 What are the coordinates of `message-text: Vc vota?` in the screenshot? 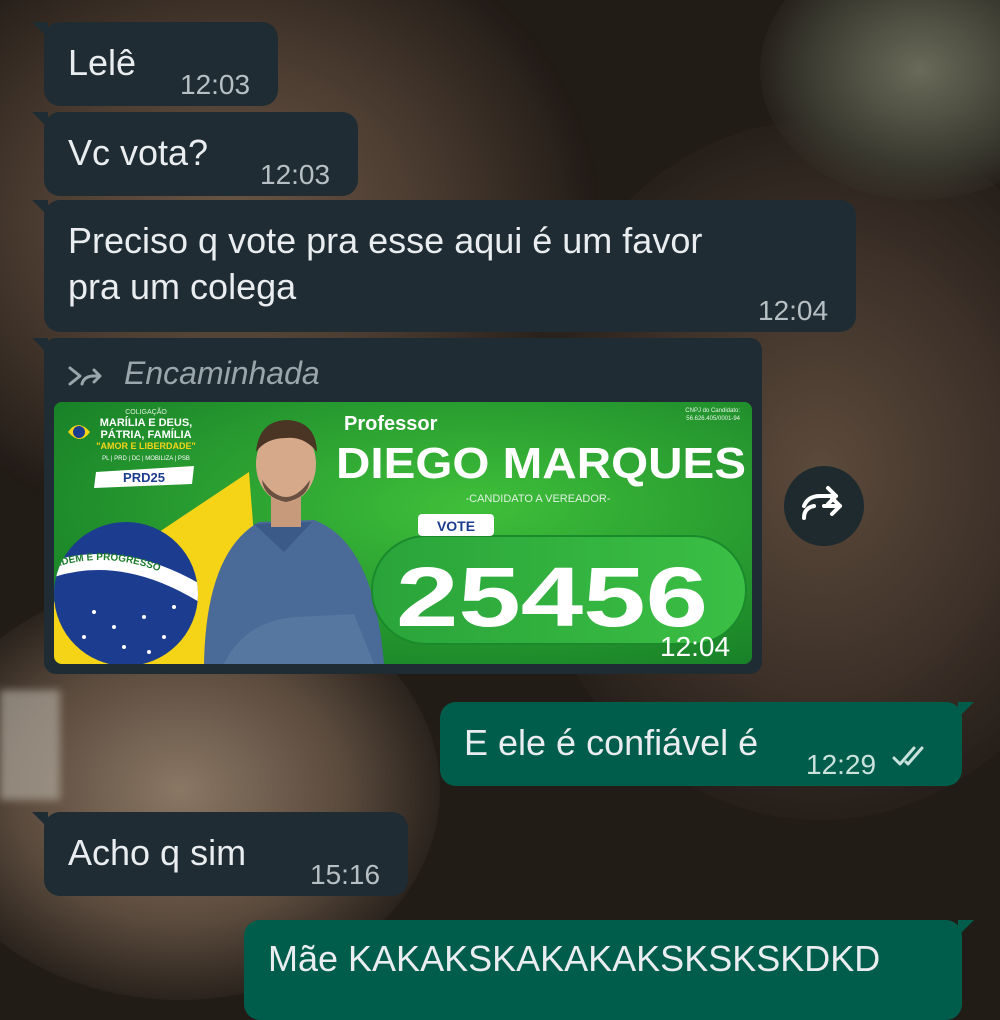 It's located at (138, 152).